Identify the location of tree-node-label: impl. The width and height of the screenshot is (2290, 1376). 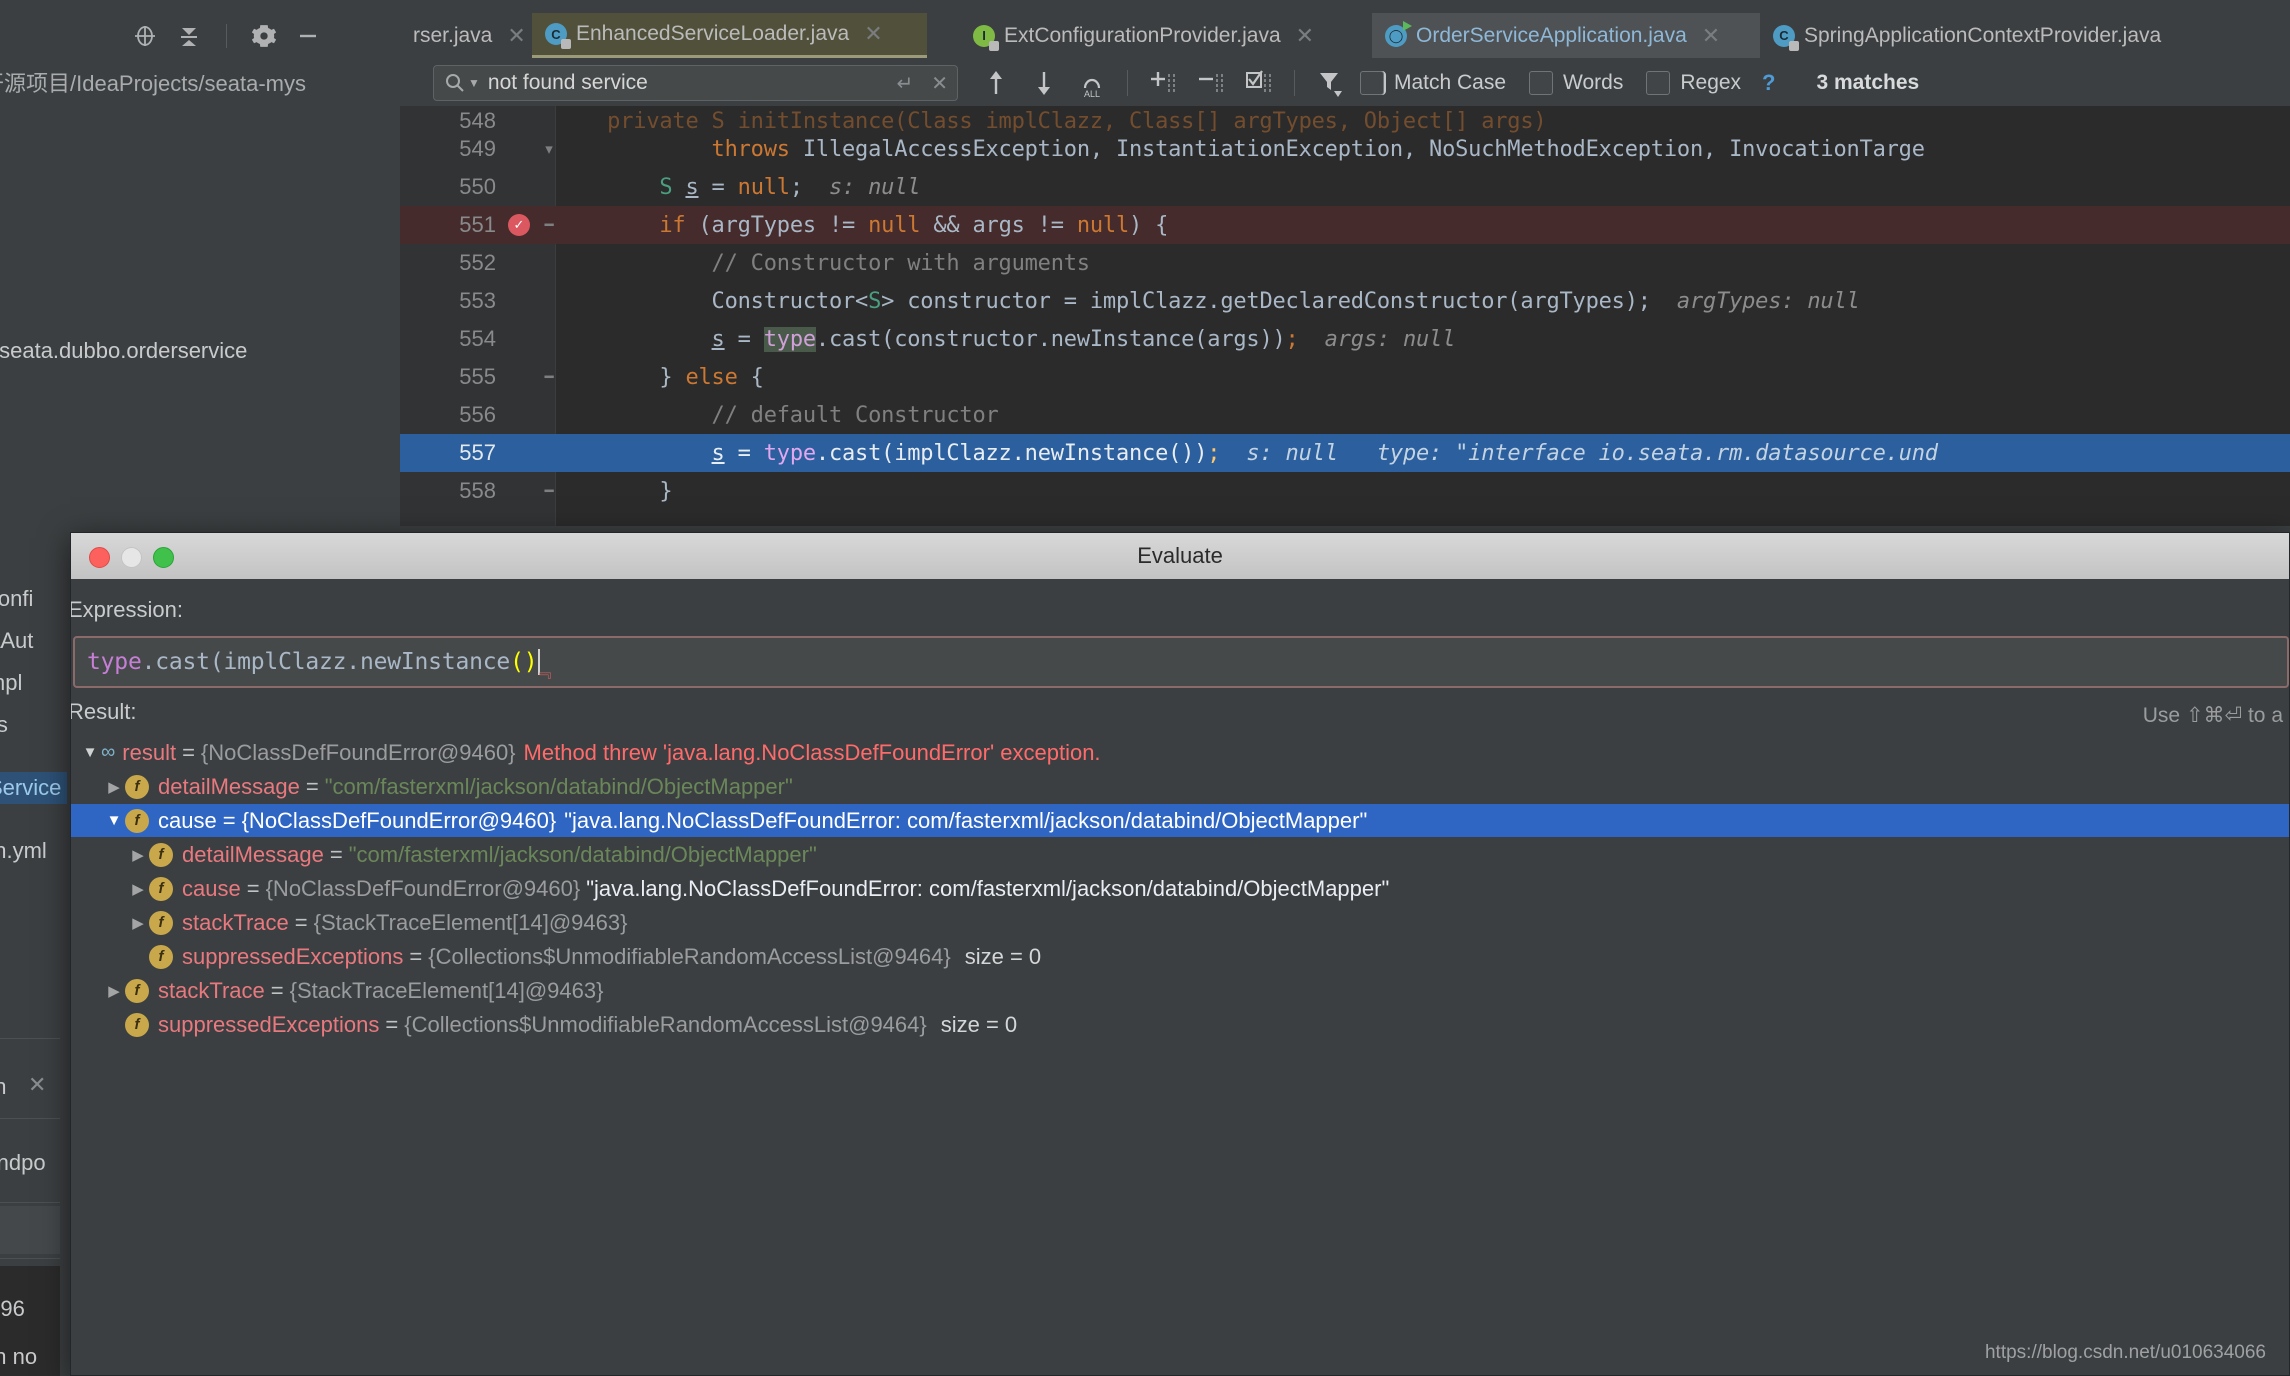
(11, 683).